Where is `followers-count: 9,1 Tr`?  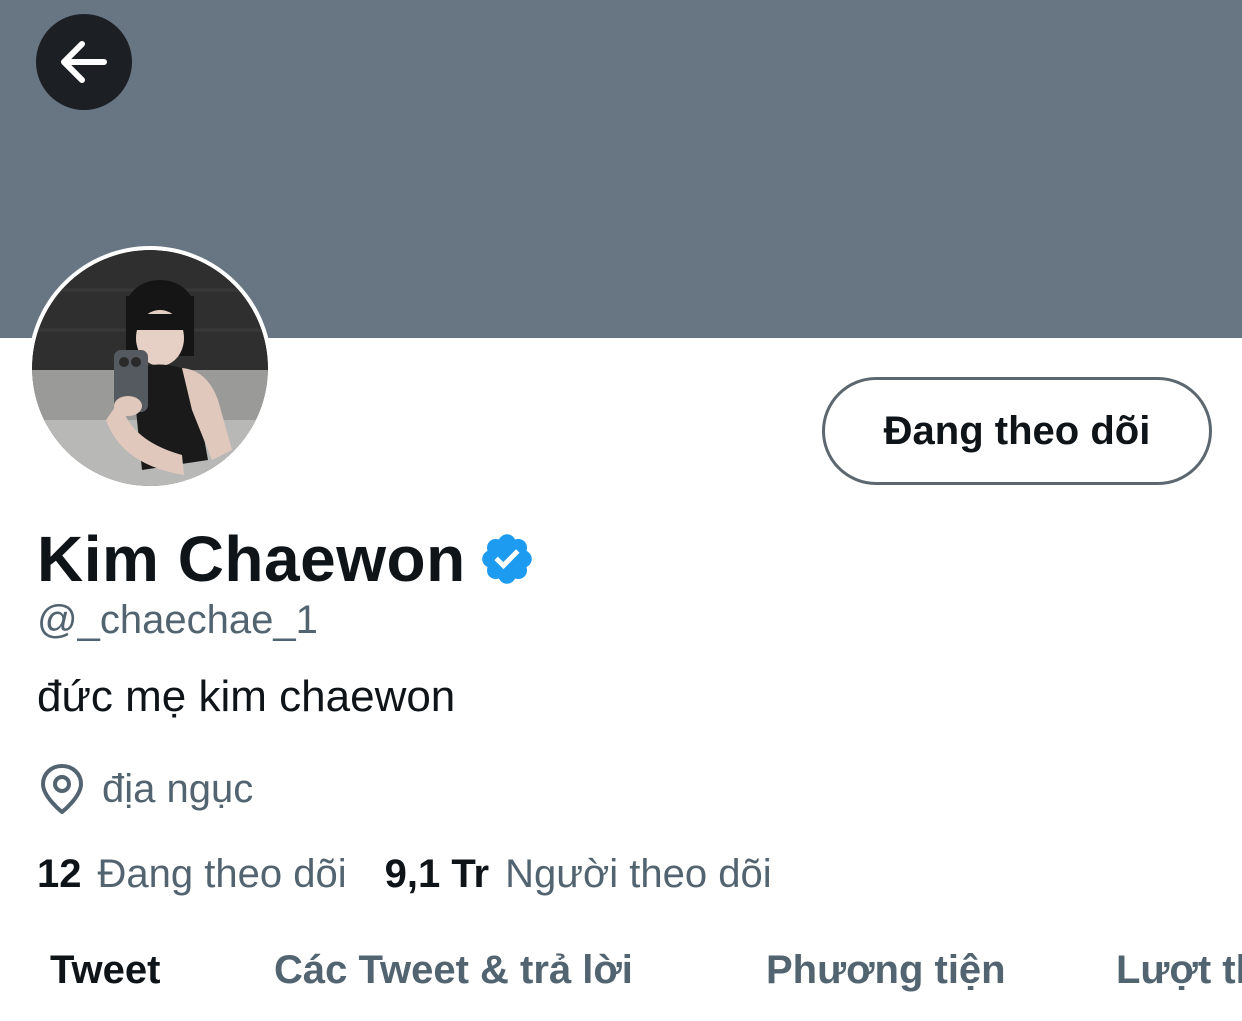 followers-count: 9,1 Tr is located at coordinates (437, 874).